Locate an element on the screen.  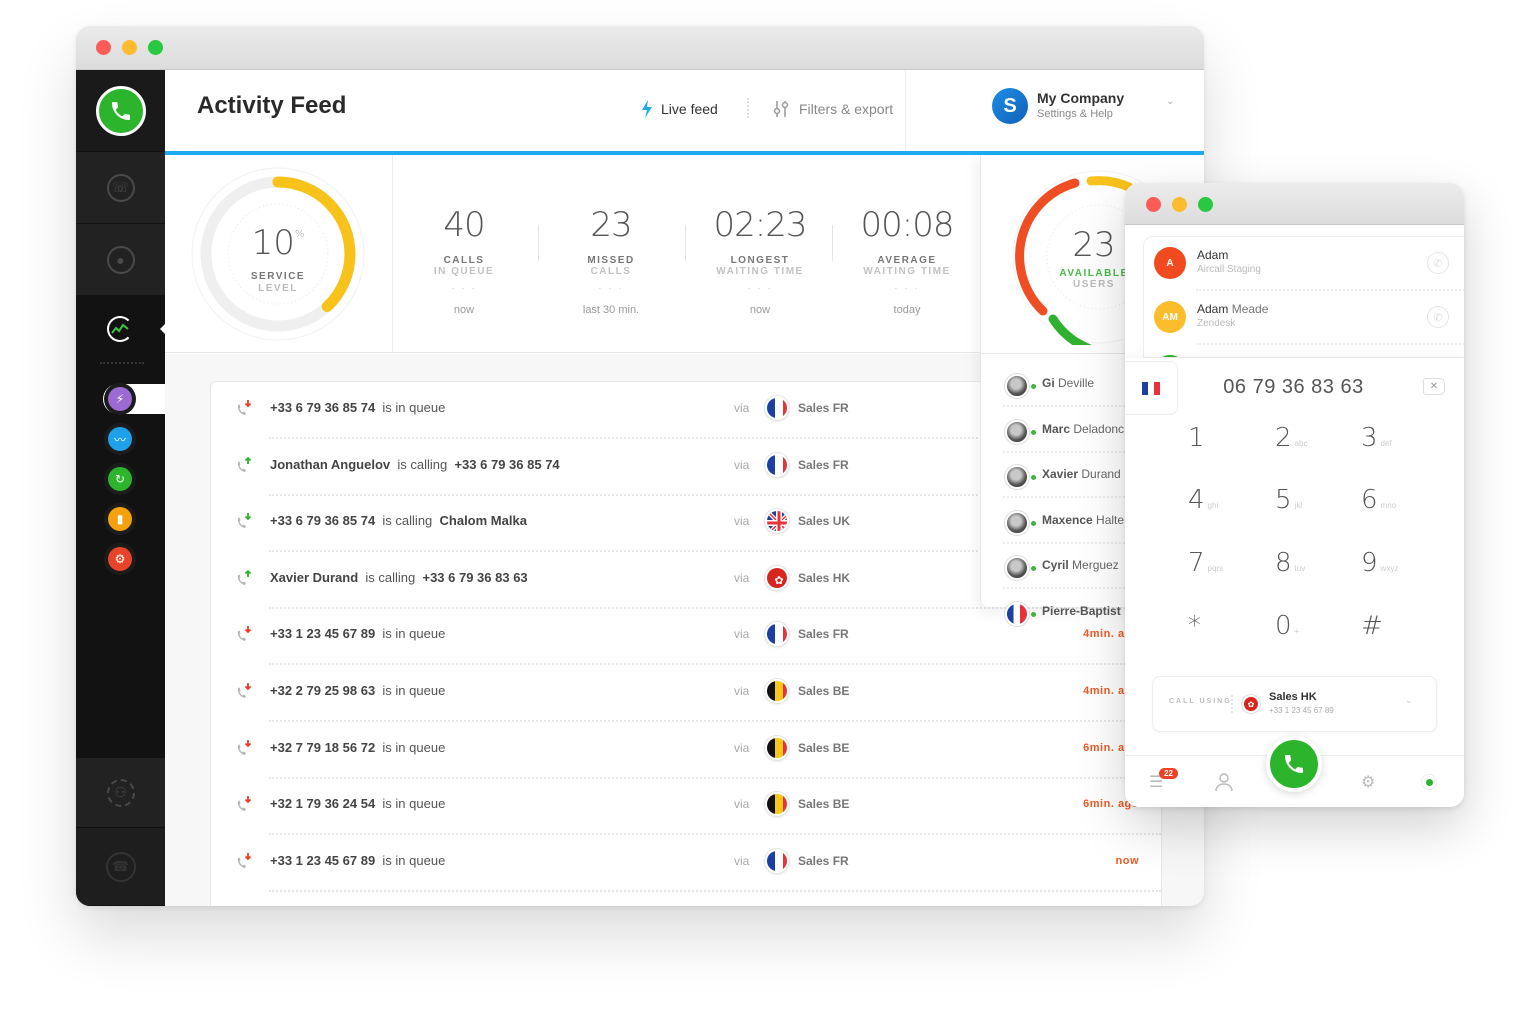
subnav-analytics: 〰 is located at coordinates (120, 439).